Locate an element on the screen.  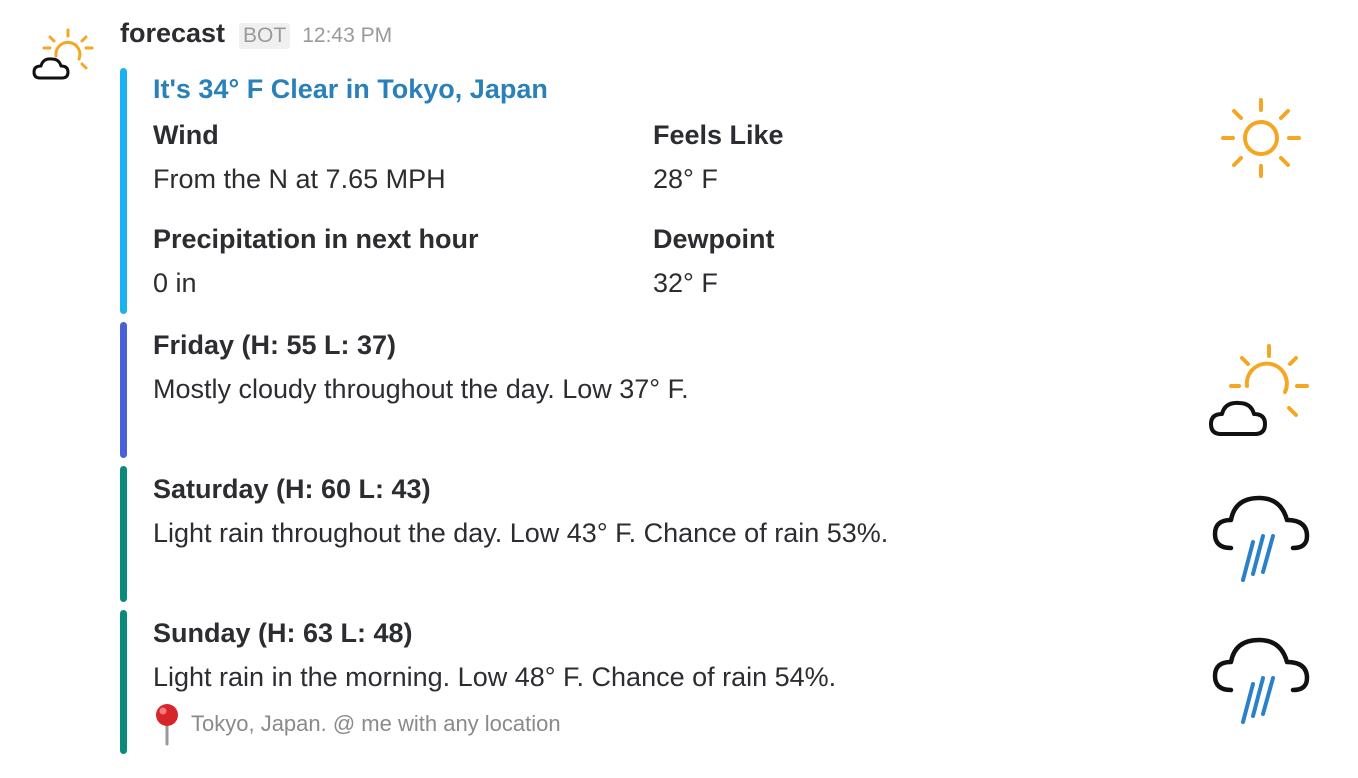
field-title-precipitation: Precipitation in next hour is located at coordinates (316, 239).